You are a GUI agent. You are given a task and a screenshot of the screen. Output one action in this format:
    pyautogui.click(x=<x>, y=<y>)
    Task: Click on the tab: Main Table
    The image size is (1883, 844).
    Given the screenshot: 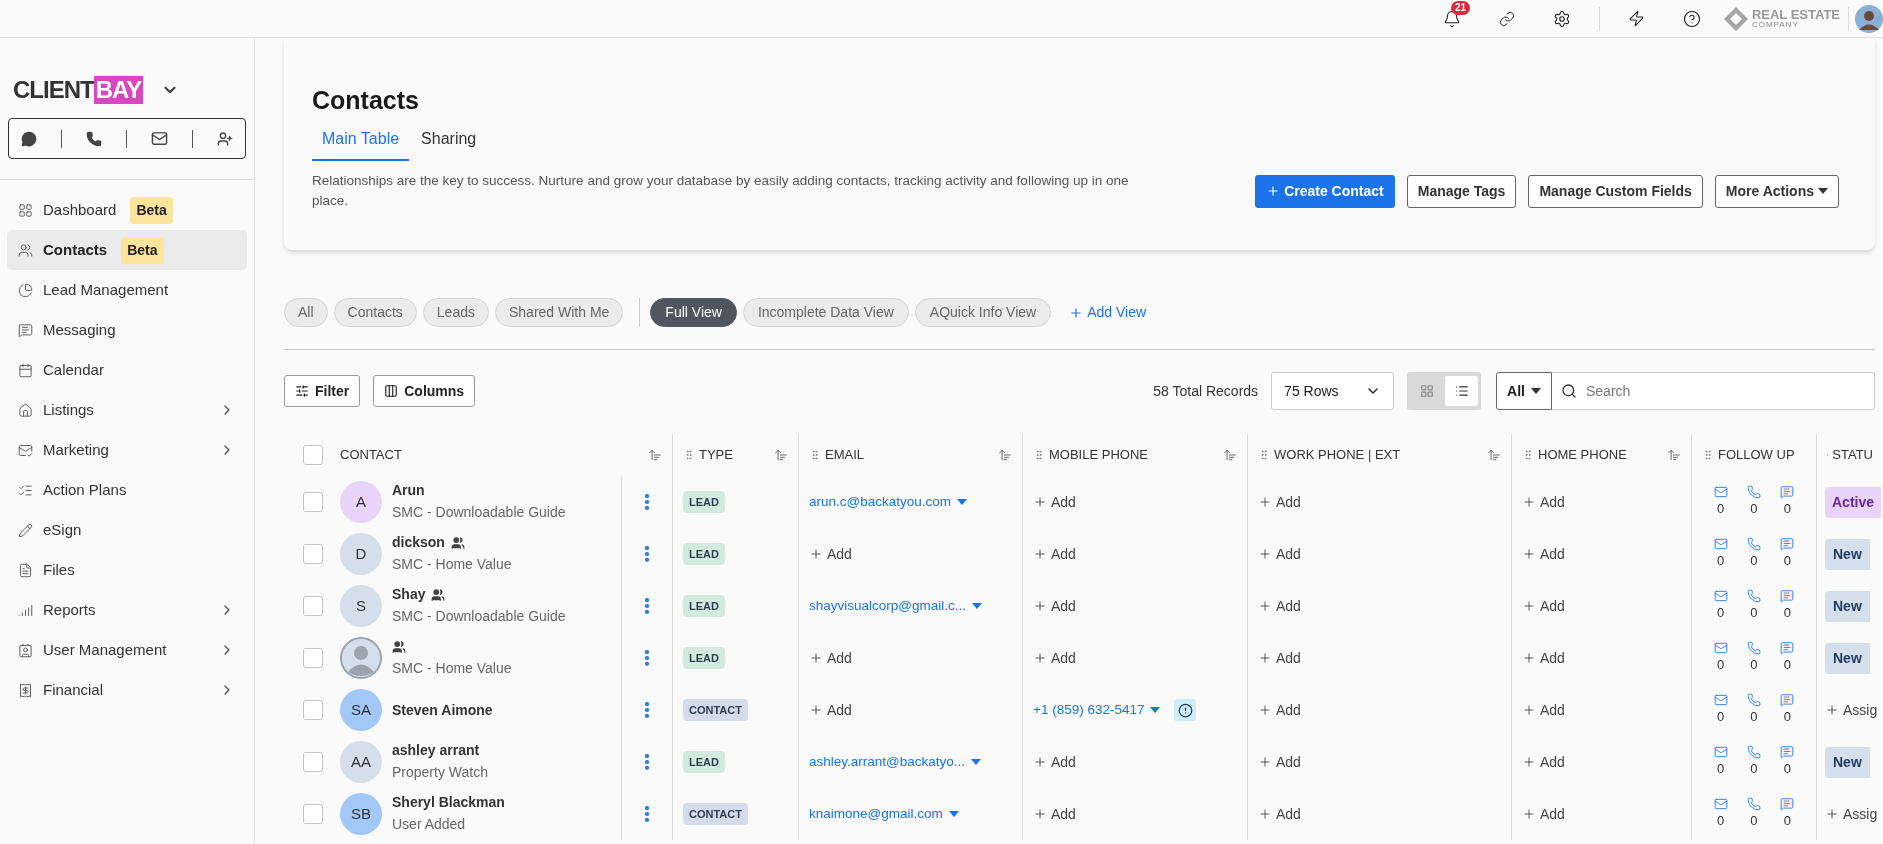 What is the action you would take?
    pyautogui.click(x=361, y=144)
    